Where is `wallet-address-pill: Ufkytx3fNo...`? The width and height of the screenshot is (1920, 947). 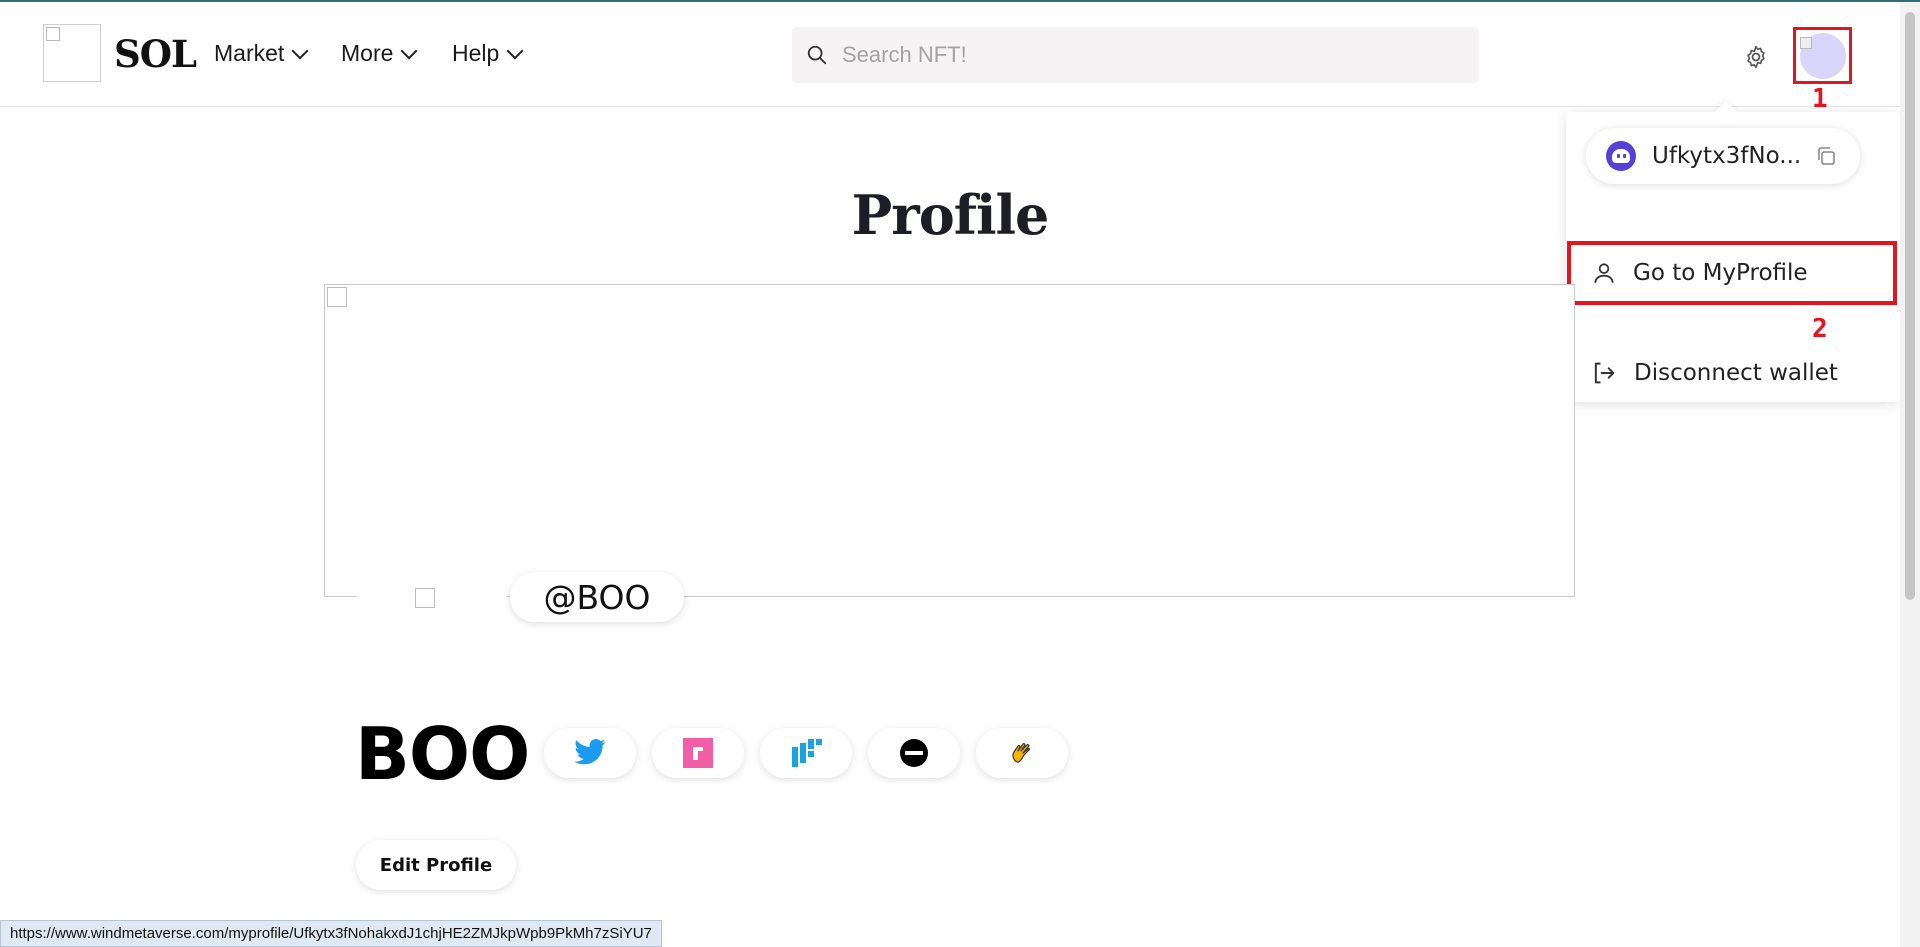 wallet-address-pill: Ufkytx3fNo... is located at coordinates (1723, 156).